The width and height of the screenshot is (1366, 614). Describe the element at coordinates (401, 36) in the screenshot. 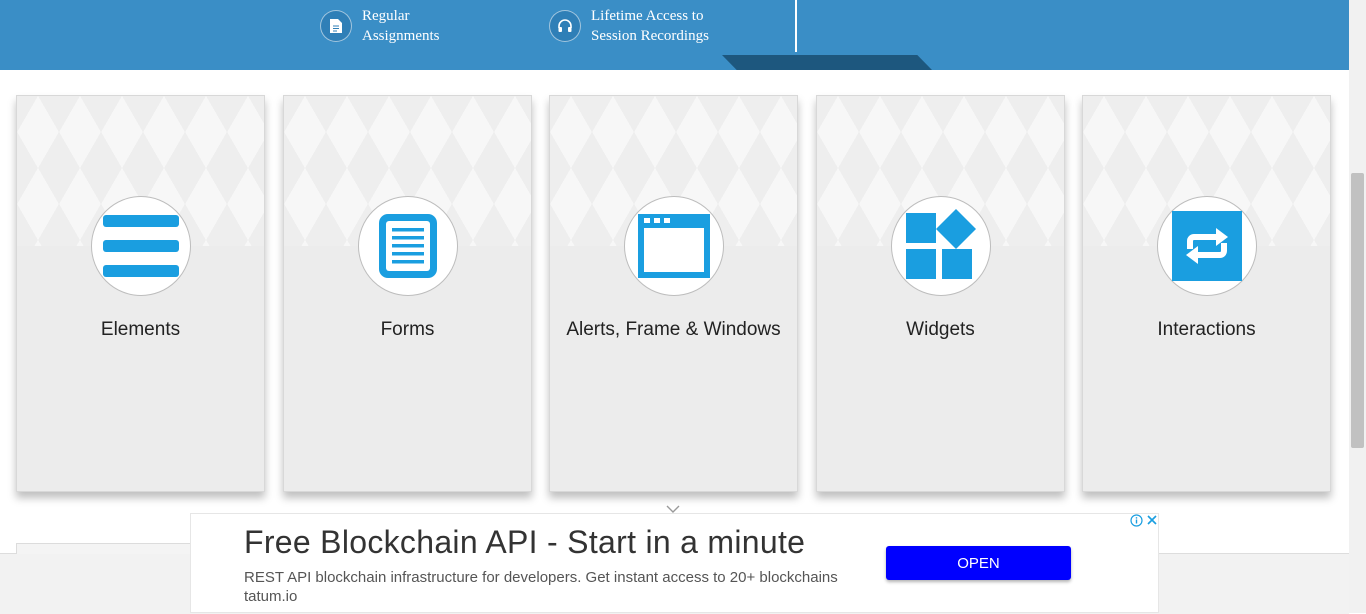

I see `feature-line2: Assignments` at that location.